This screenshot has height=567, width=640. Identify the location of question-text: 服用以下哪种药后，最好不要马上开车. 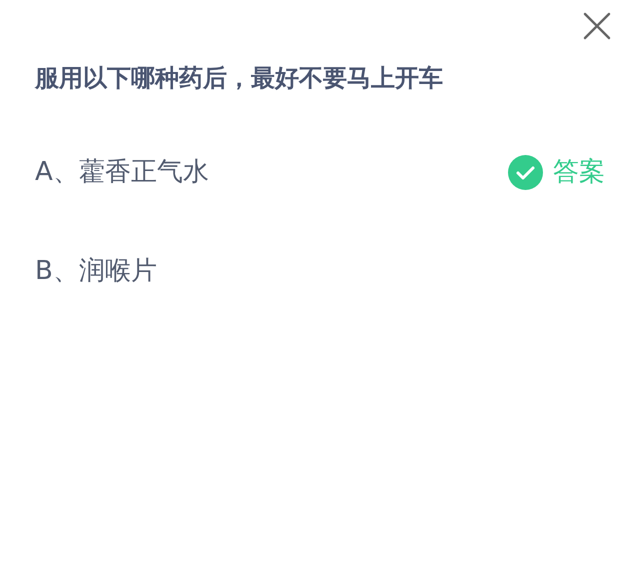
(239, 78).